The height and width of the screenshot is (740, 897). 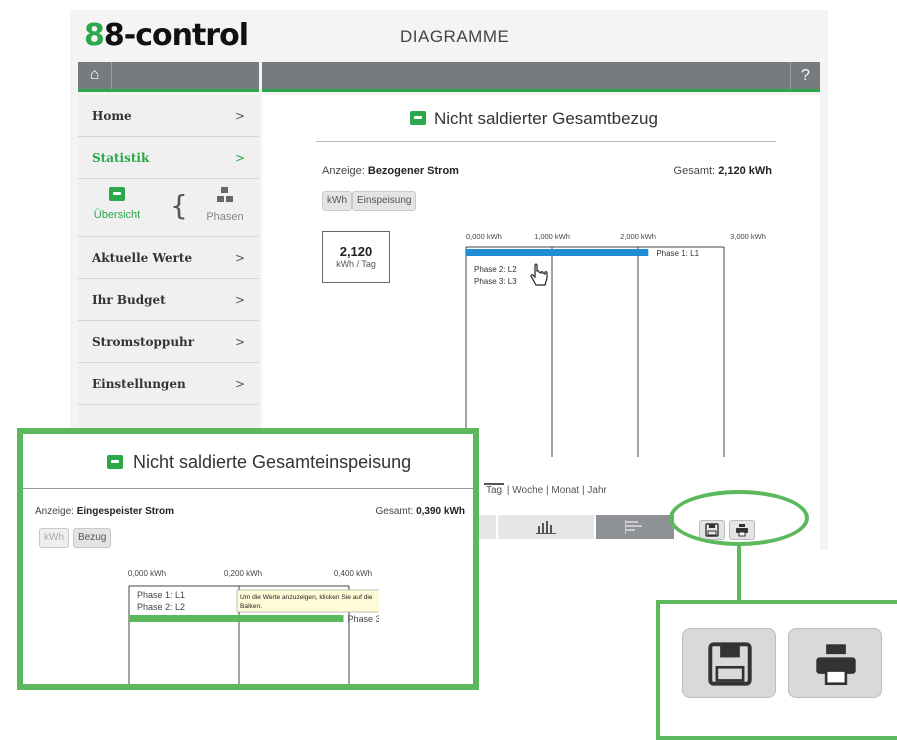 I want to click on tick-label: 3,000 kWh, so click(x=748, y=236).